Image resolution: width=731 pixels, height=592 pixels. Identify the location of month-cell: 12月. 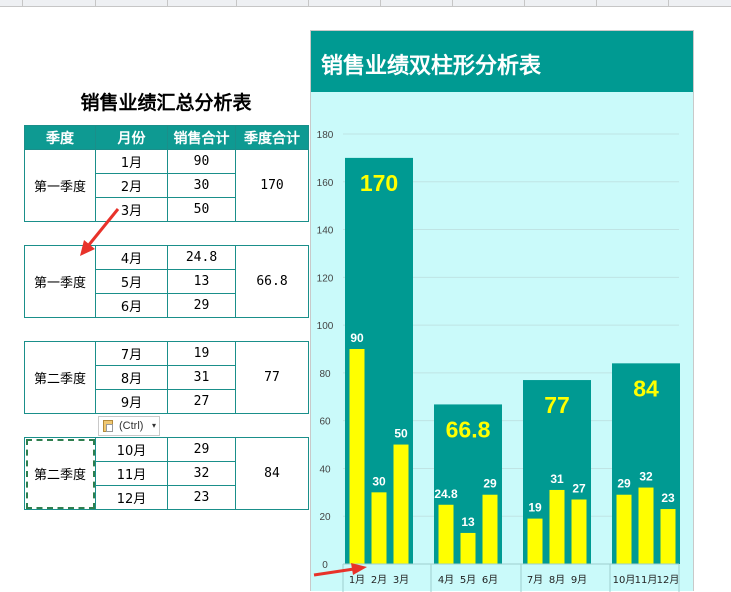
(131, 497).